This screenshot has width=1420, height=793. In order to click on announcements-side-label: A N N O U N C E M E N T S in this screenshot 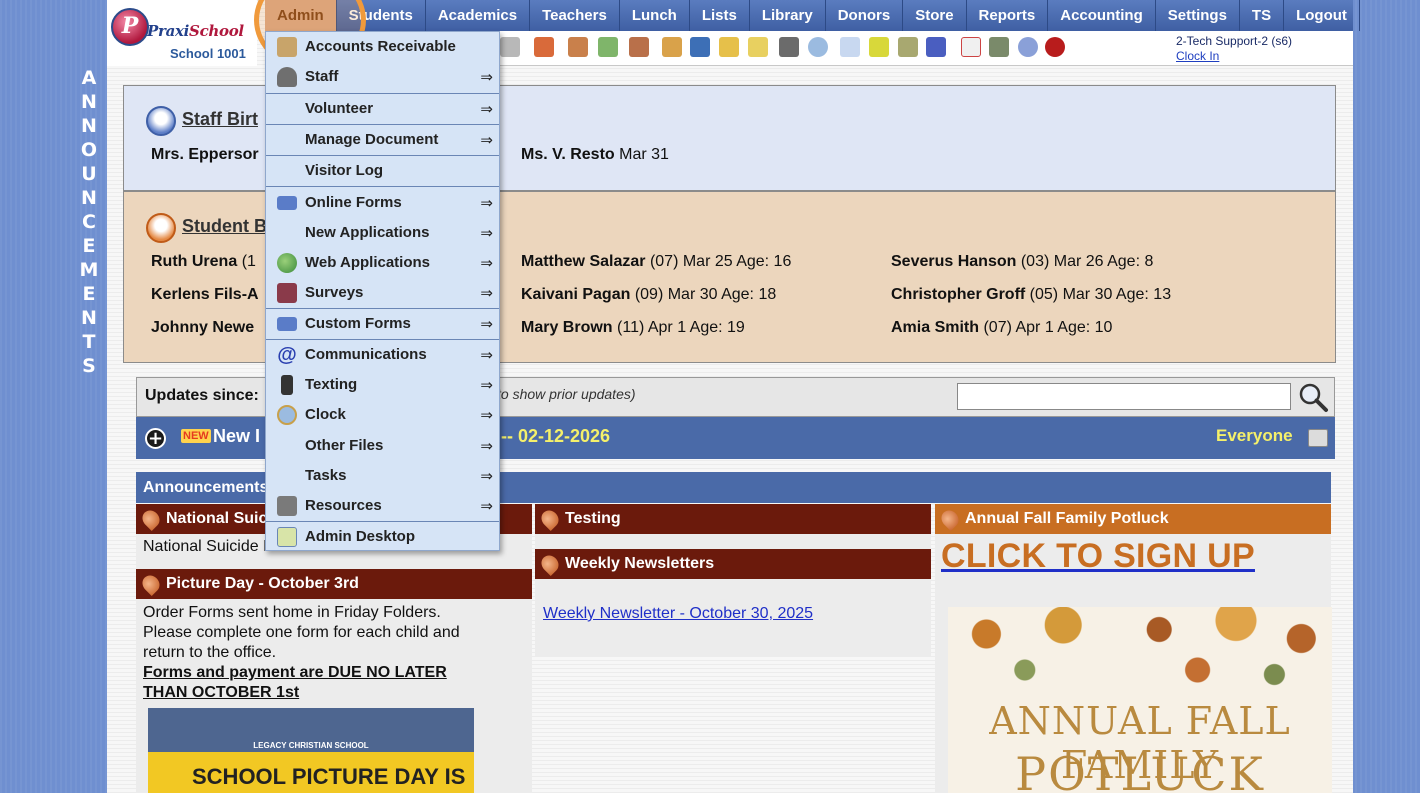, I will do `click(89, 222)`.